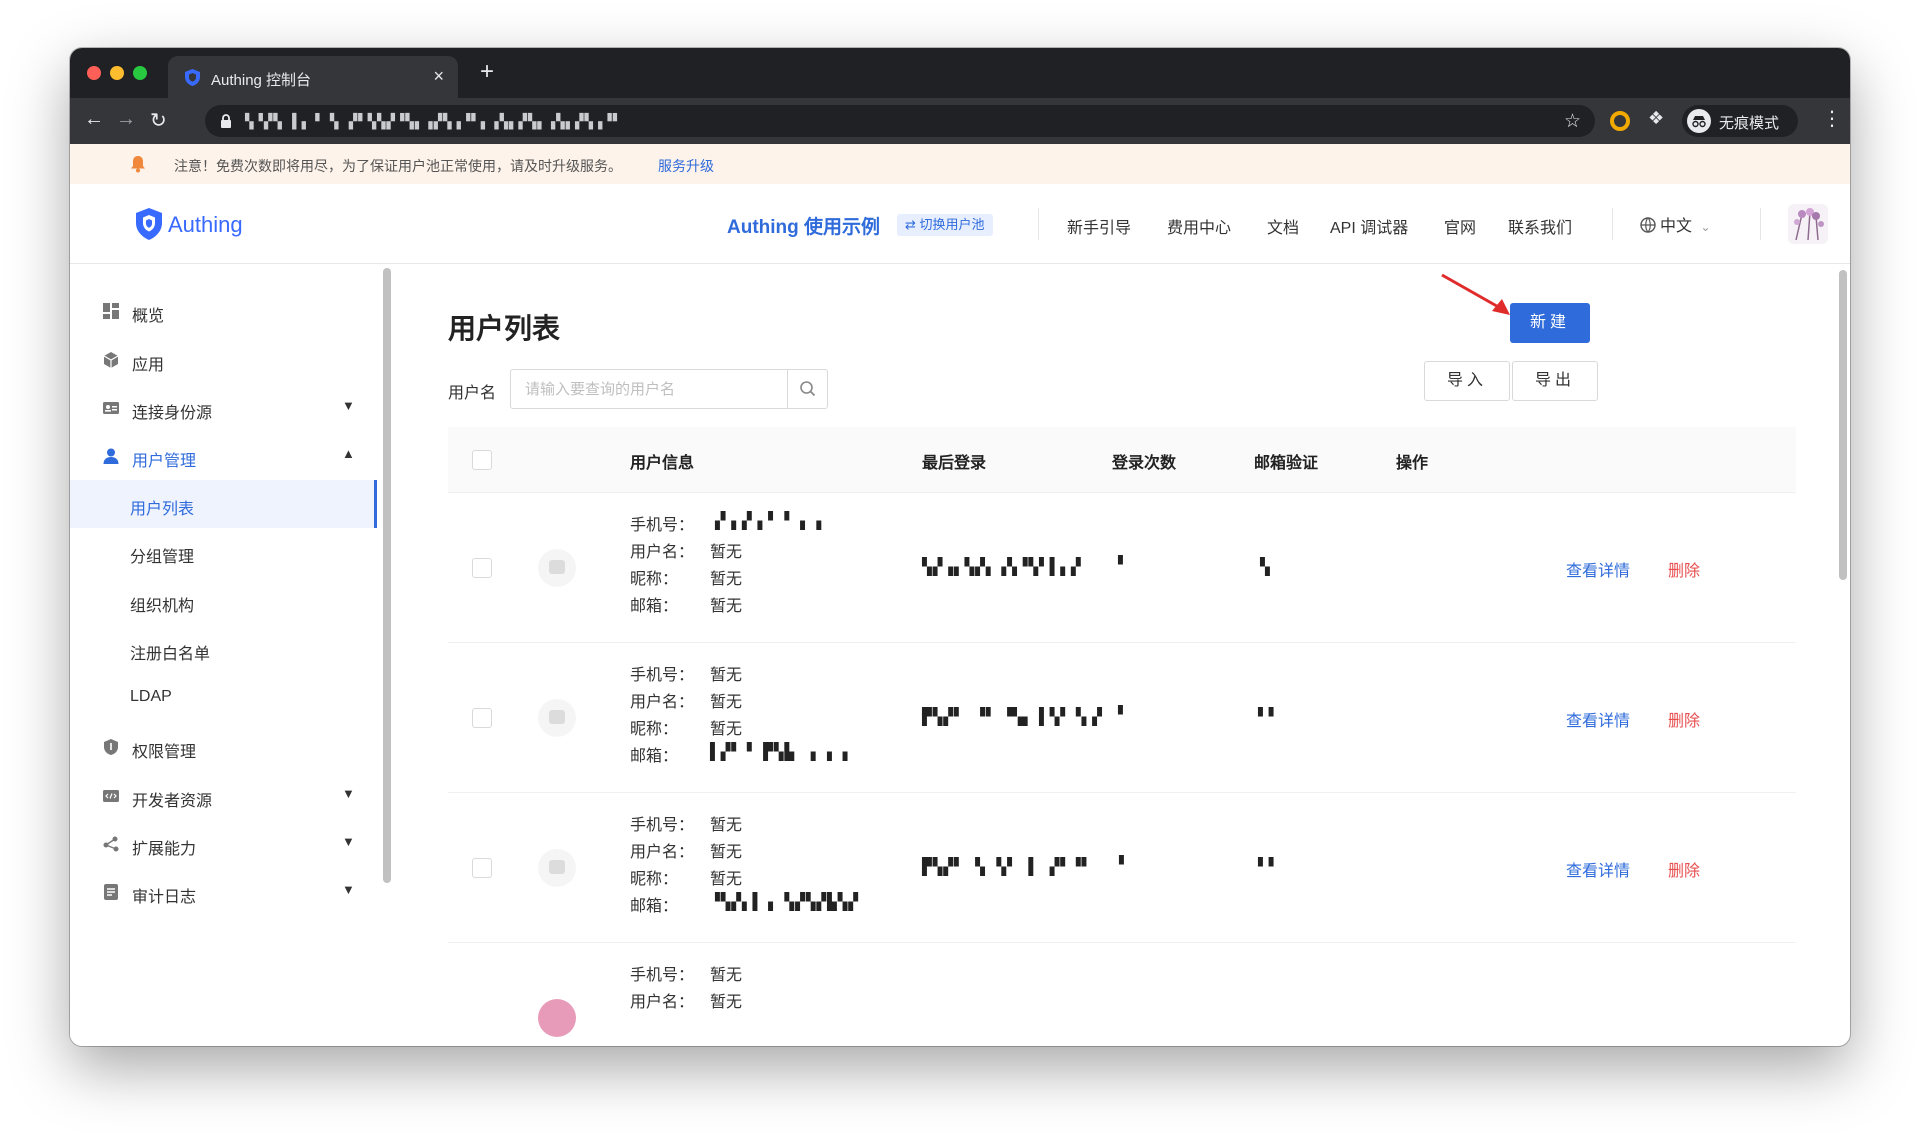 This screenshot has height=1138, width=1920. I want to click on sidebar-subitem-label: LDAP, so click(151, 696).